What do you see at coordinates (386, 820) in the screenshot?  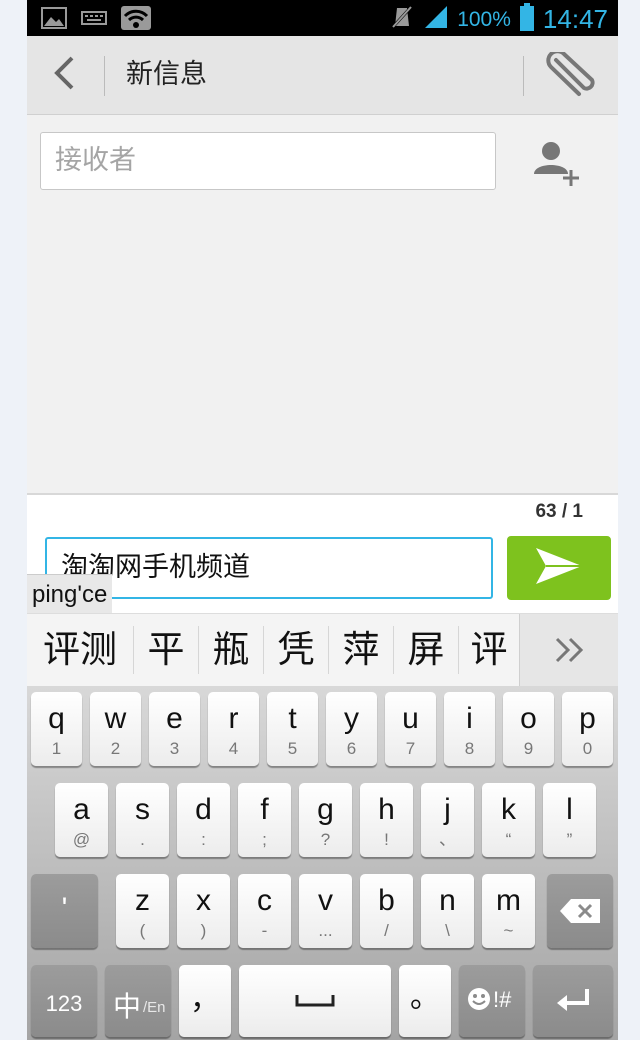 I see `key-h: h!` at bounding box center [386, 820].